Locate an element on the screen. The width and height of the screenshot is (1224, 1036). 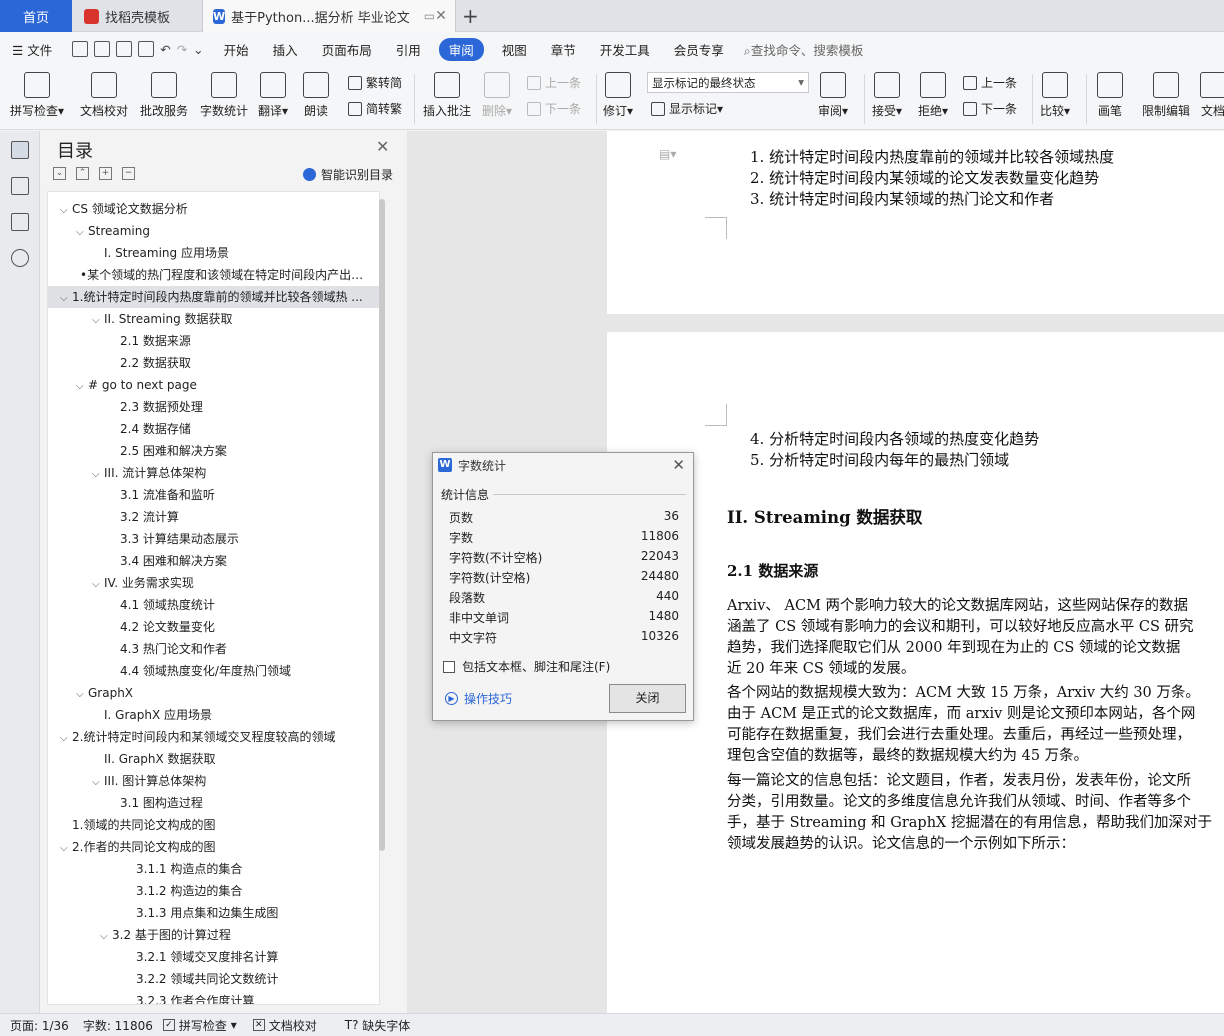
toc-item: ⌵ GraphX is located at coordinates (224, 693).